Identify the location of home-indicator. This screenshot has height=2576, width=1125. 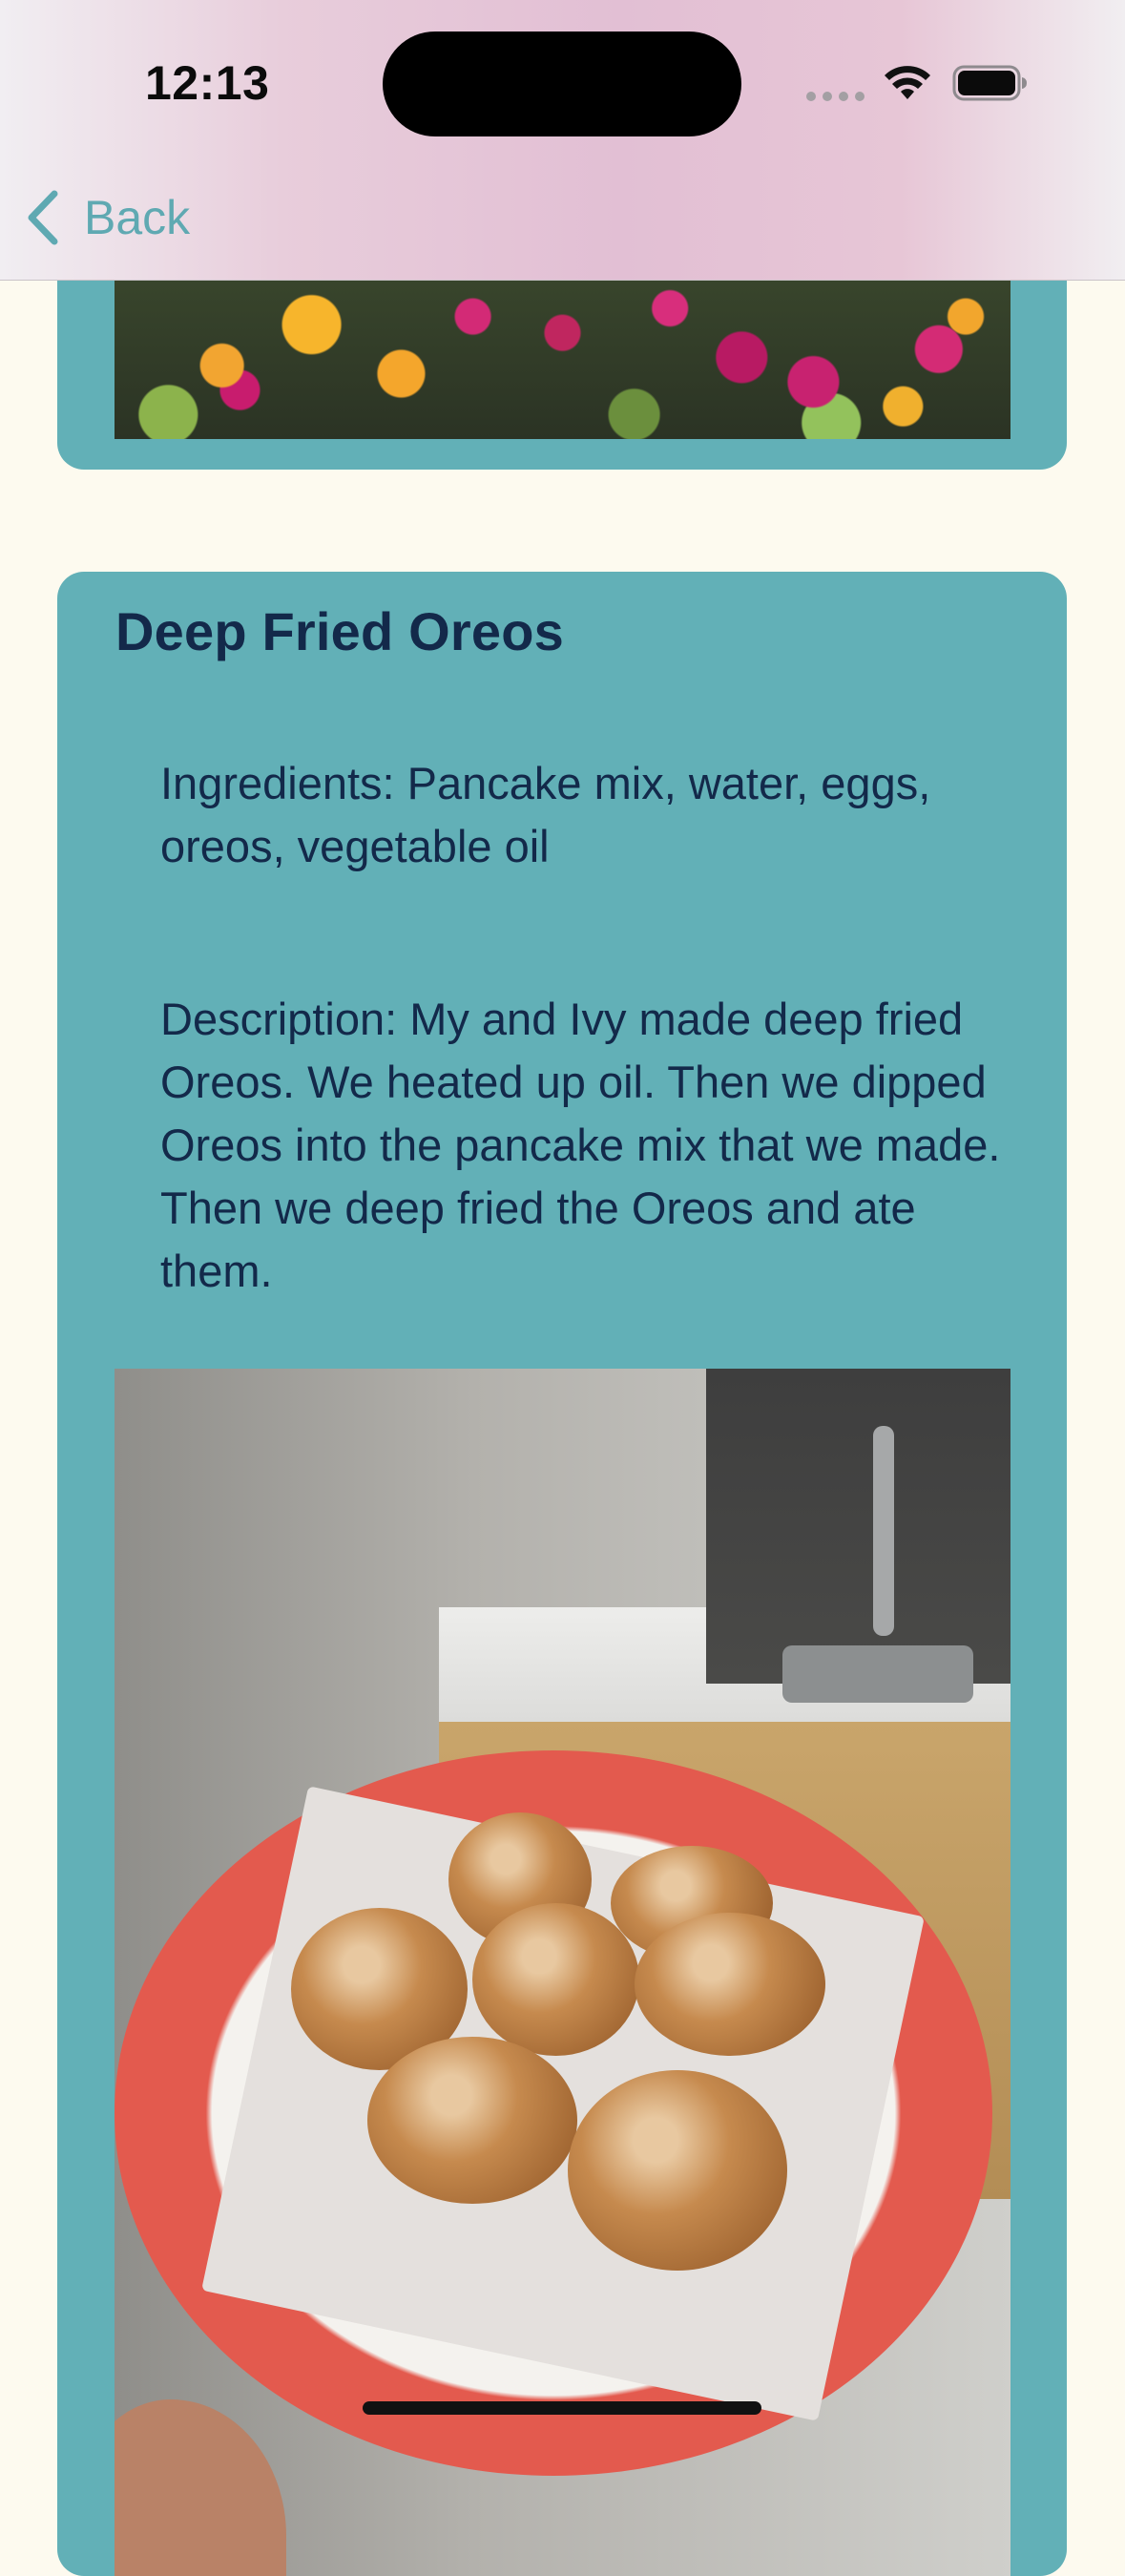
(562, 2408).